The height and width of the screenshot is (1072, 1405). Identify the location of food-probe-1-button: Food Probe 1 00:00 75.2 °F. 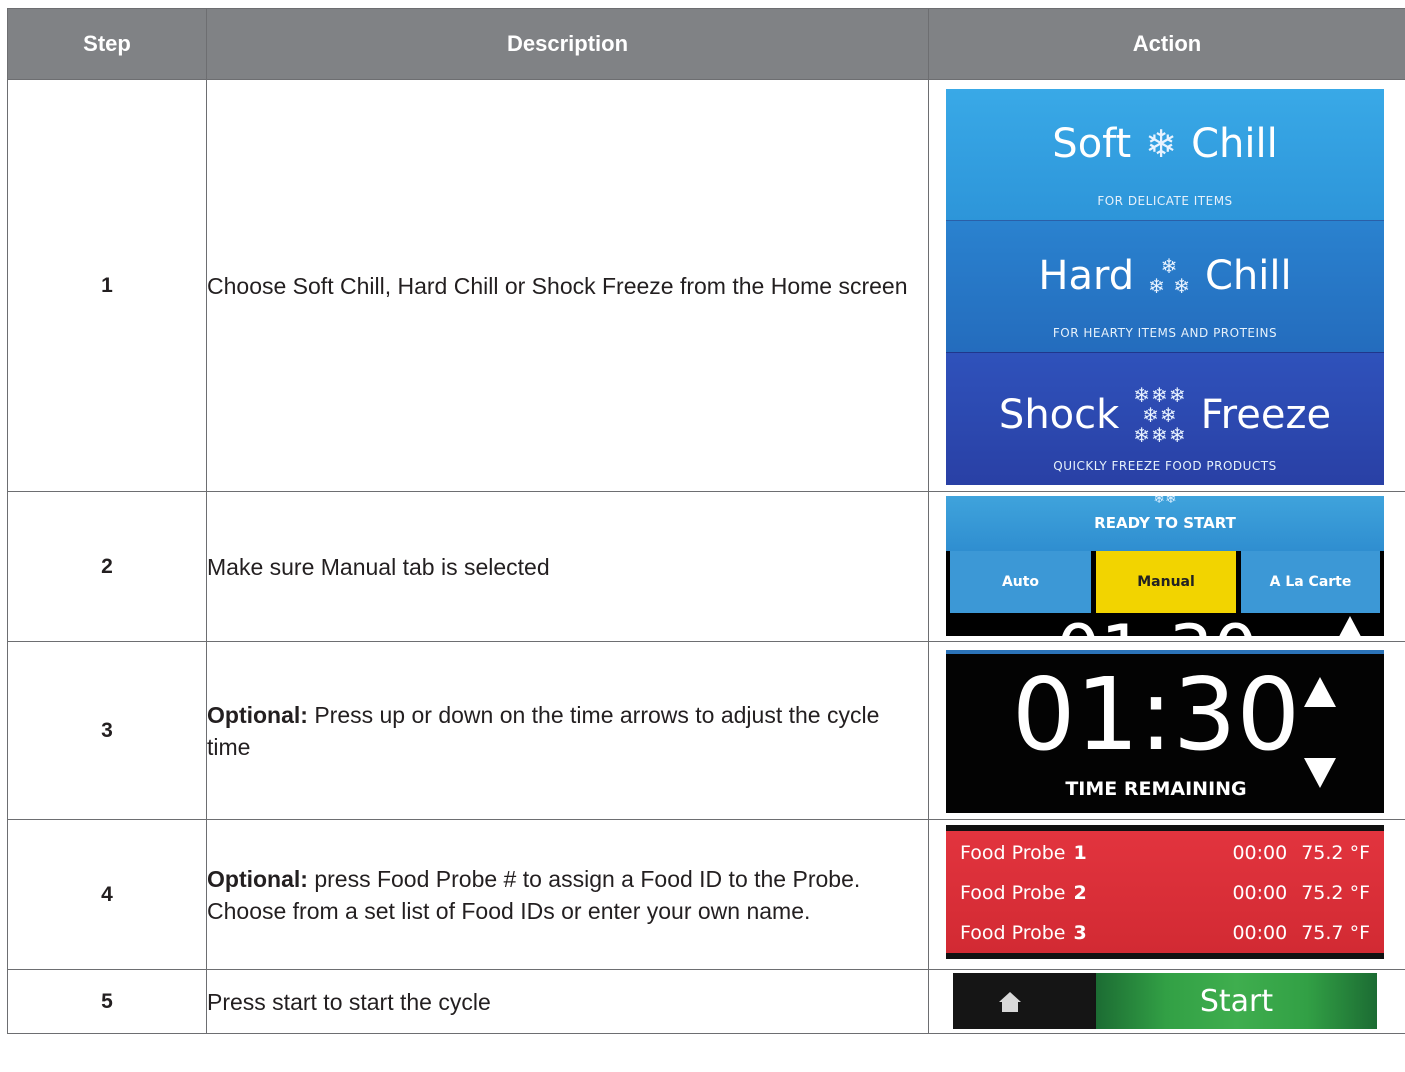
(1165, 853).